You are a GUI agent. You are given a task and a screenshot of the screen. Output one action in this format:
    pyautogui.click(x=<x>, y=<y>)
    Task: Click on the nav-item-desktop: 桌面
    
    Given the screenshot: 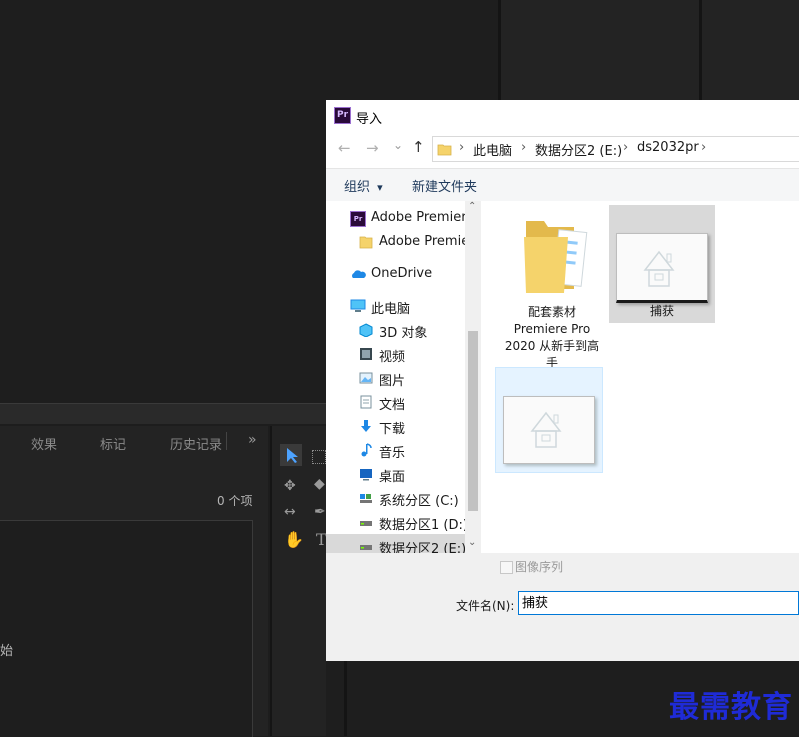 What is the action you would take?
    pyautogui.click(x=396, y=474)
    